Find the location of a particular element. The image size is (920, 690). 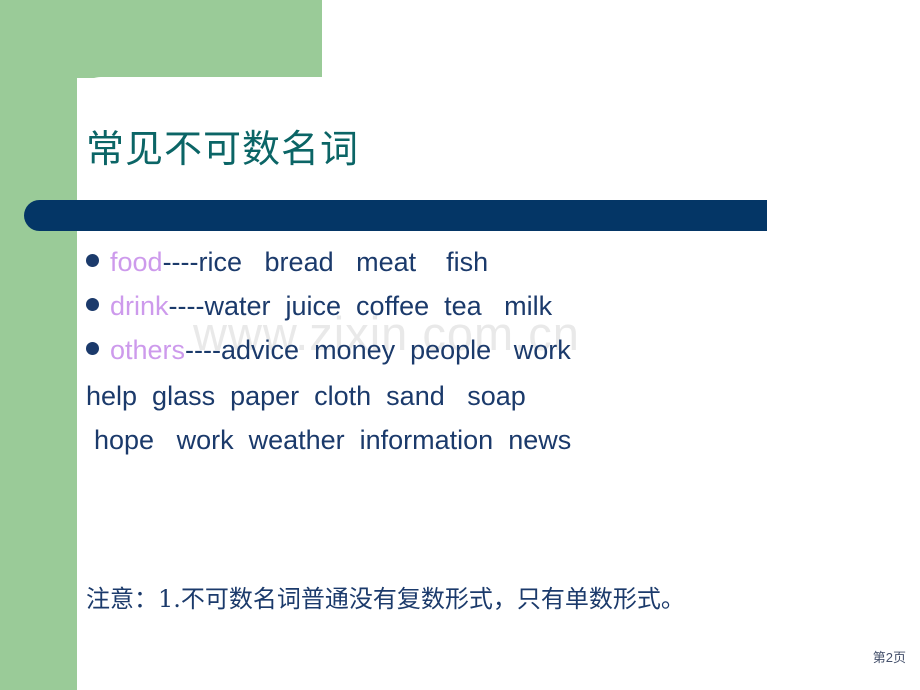

list-item: food----rice bread meat fish is located at coordinates (486, 264).